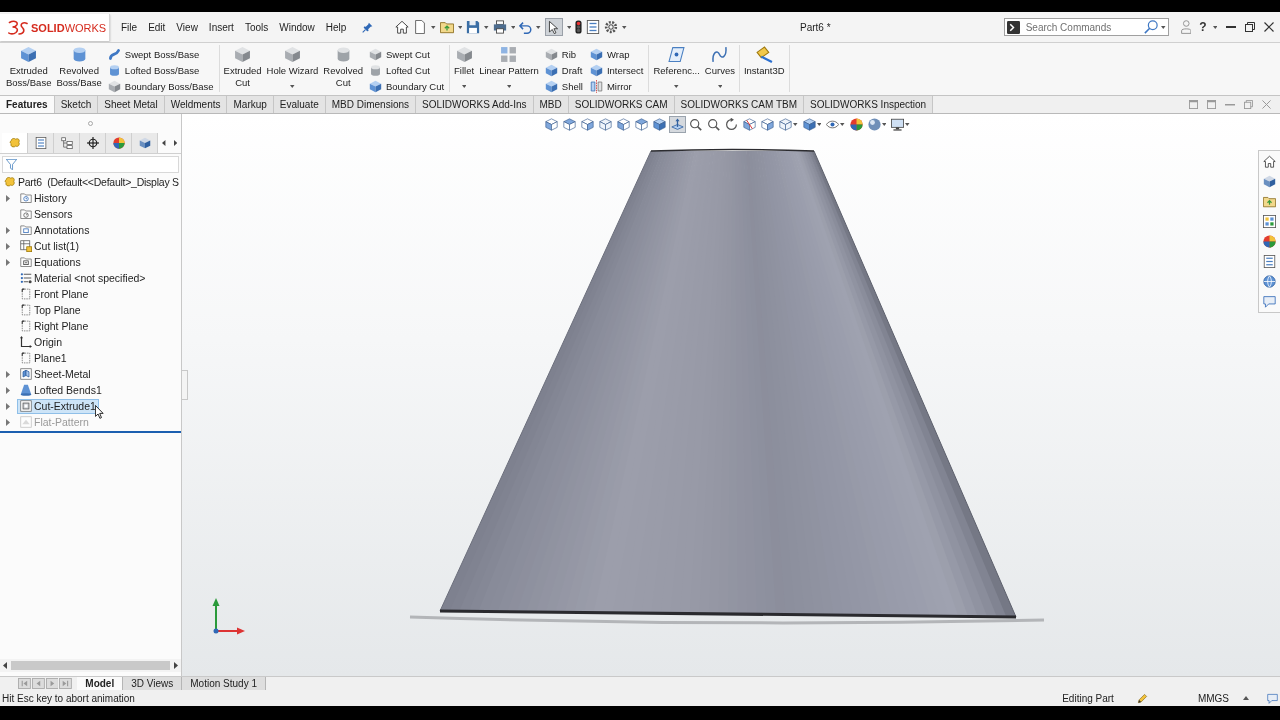 This screenshot has width=1280, height=720. Describe the element at coordinates (579, 27) in the screenshot. I see `traffic-light-icon` at that location.